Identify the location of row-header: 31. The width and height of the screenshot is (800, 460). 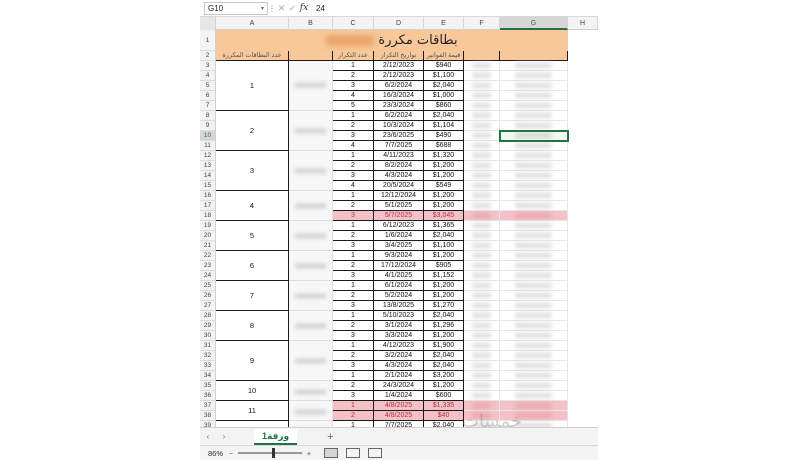
(208, 346).